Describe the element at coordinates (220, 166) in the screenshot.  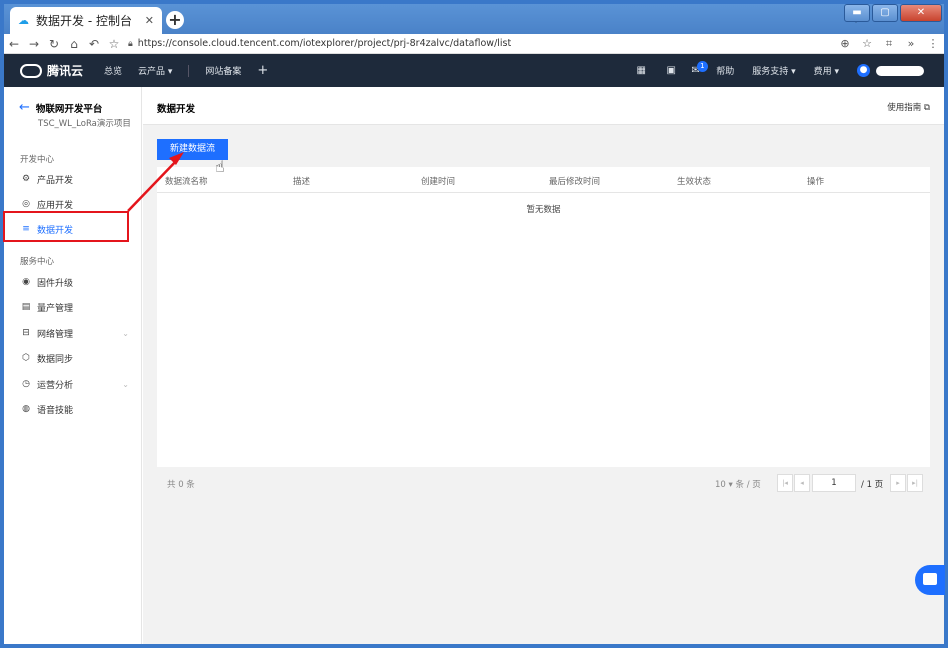
I see `hand-cursor-icon: ☝` at that location.